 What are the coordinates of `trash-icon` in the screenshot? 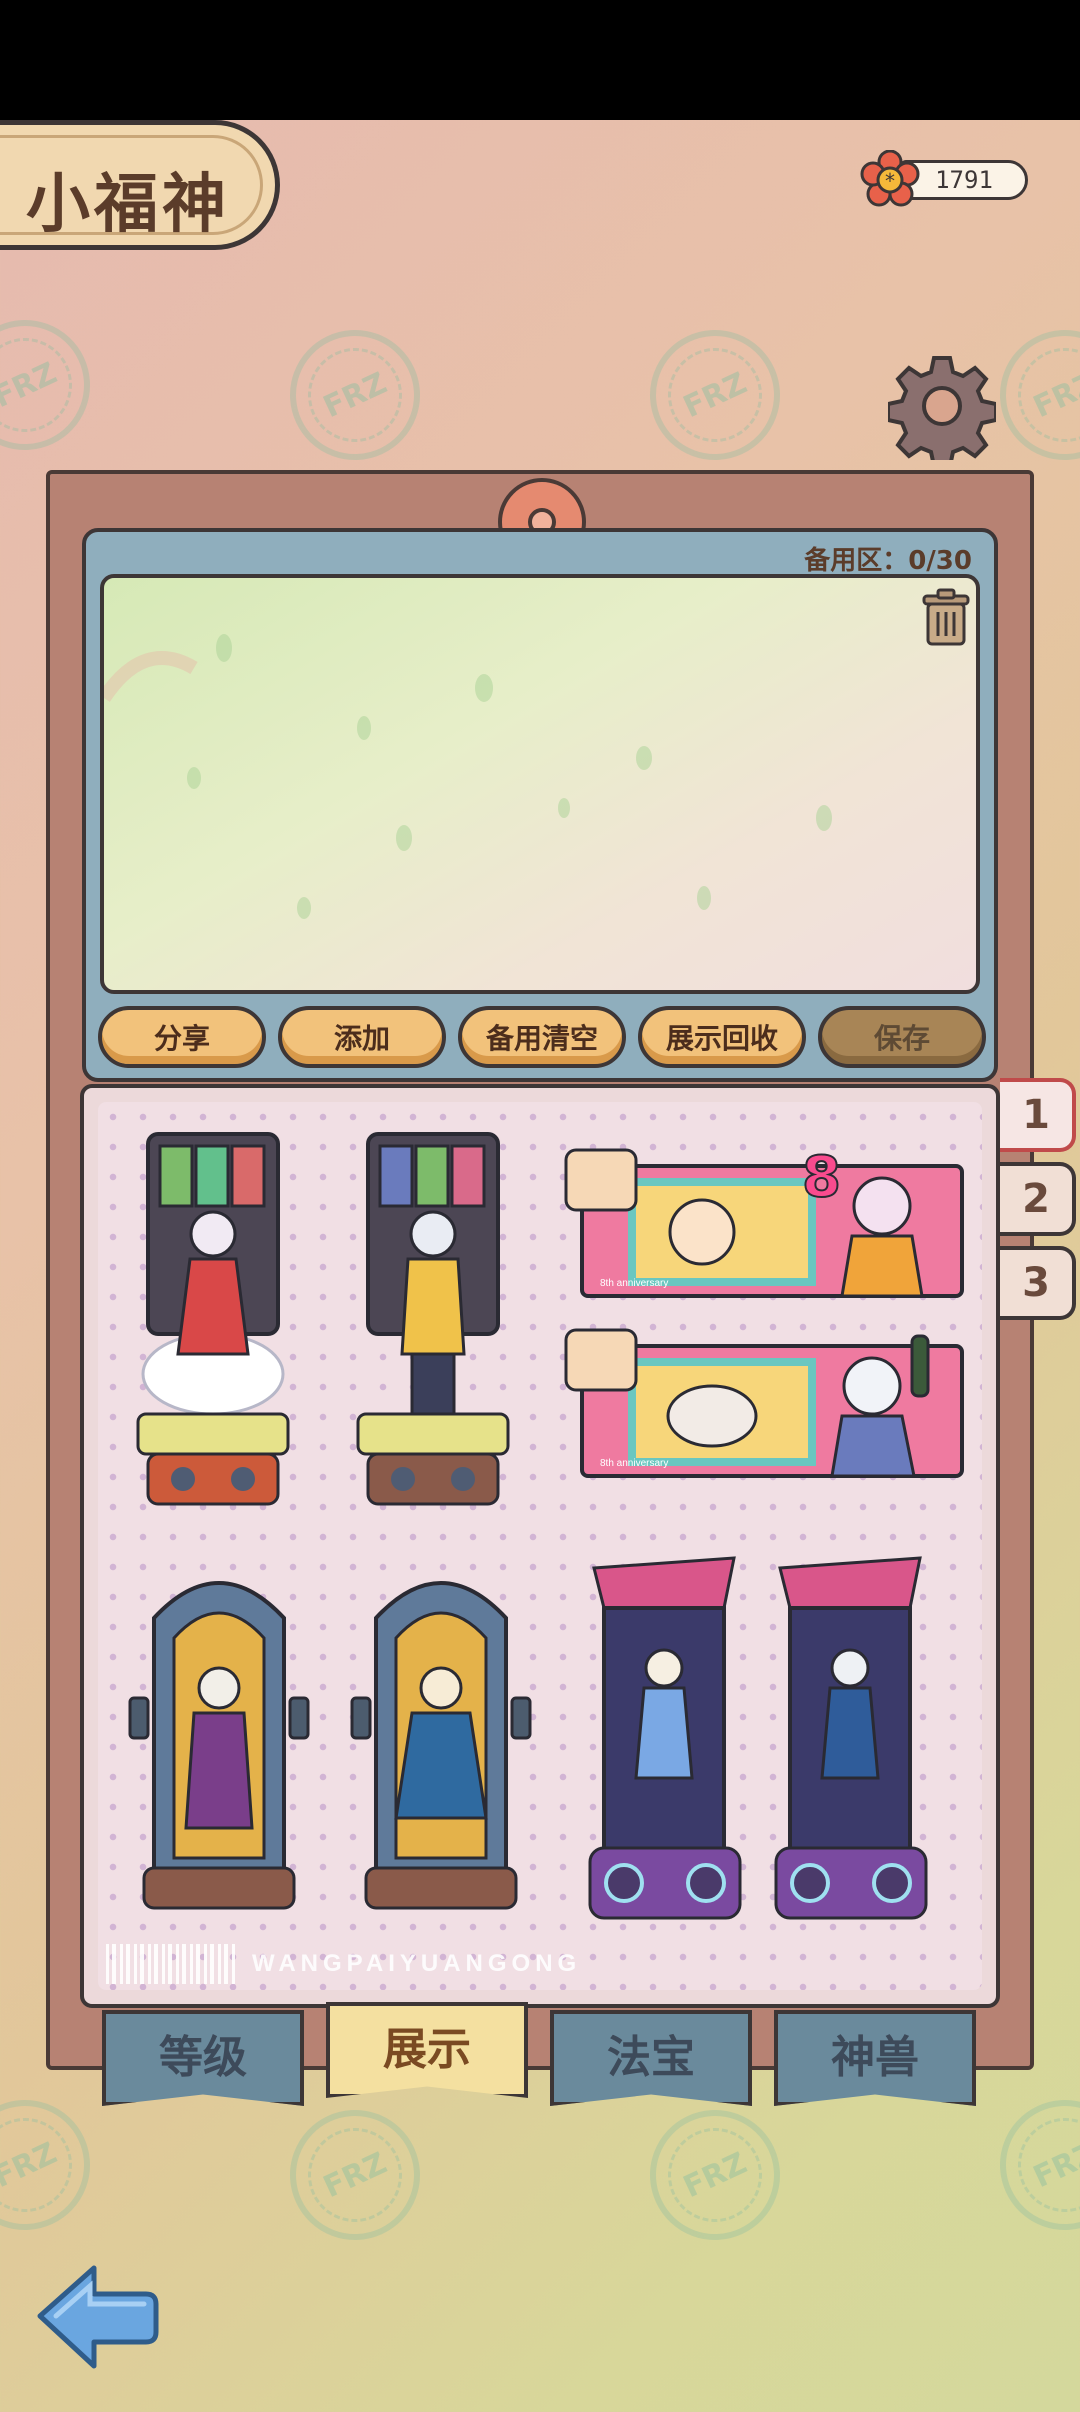 It's located at (946, 618).